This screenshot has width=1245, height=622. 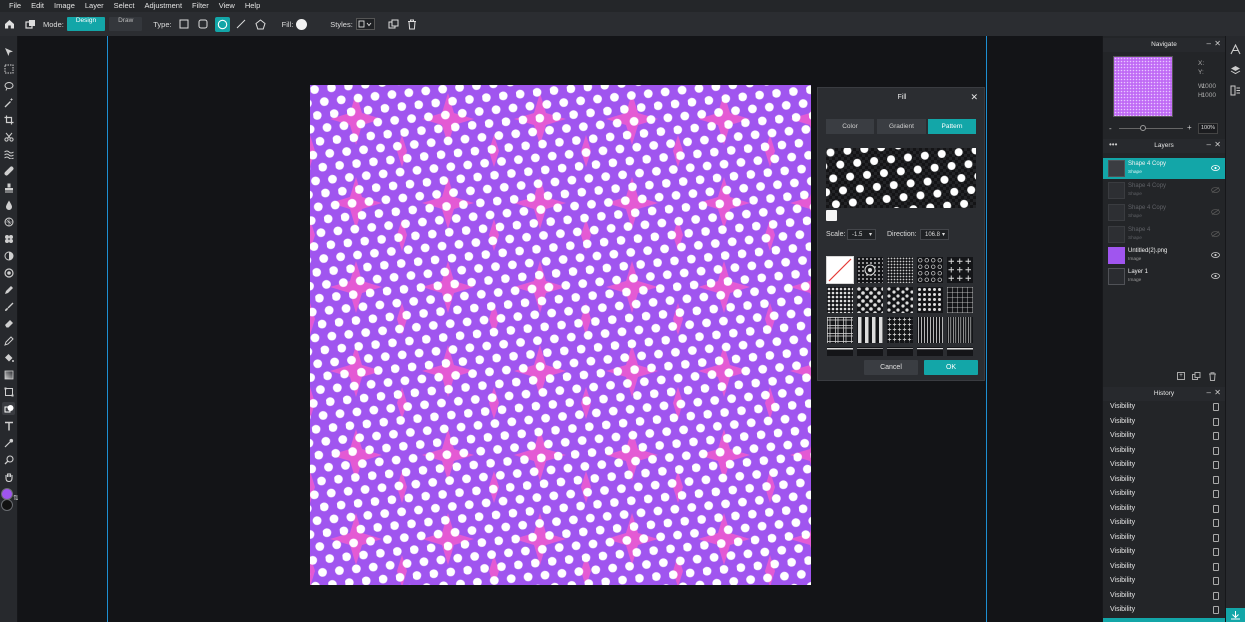 What do you see at coordinates (831, 215) in the screenshot?
I see `pattern-color-swatch` at bounding box center [831, 215].